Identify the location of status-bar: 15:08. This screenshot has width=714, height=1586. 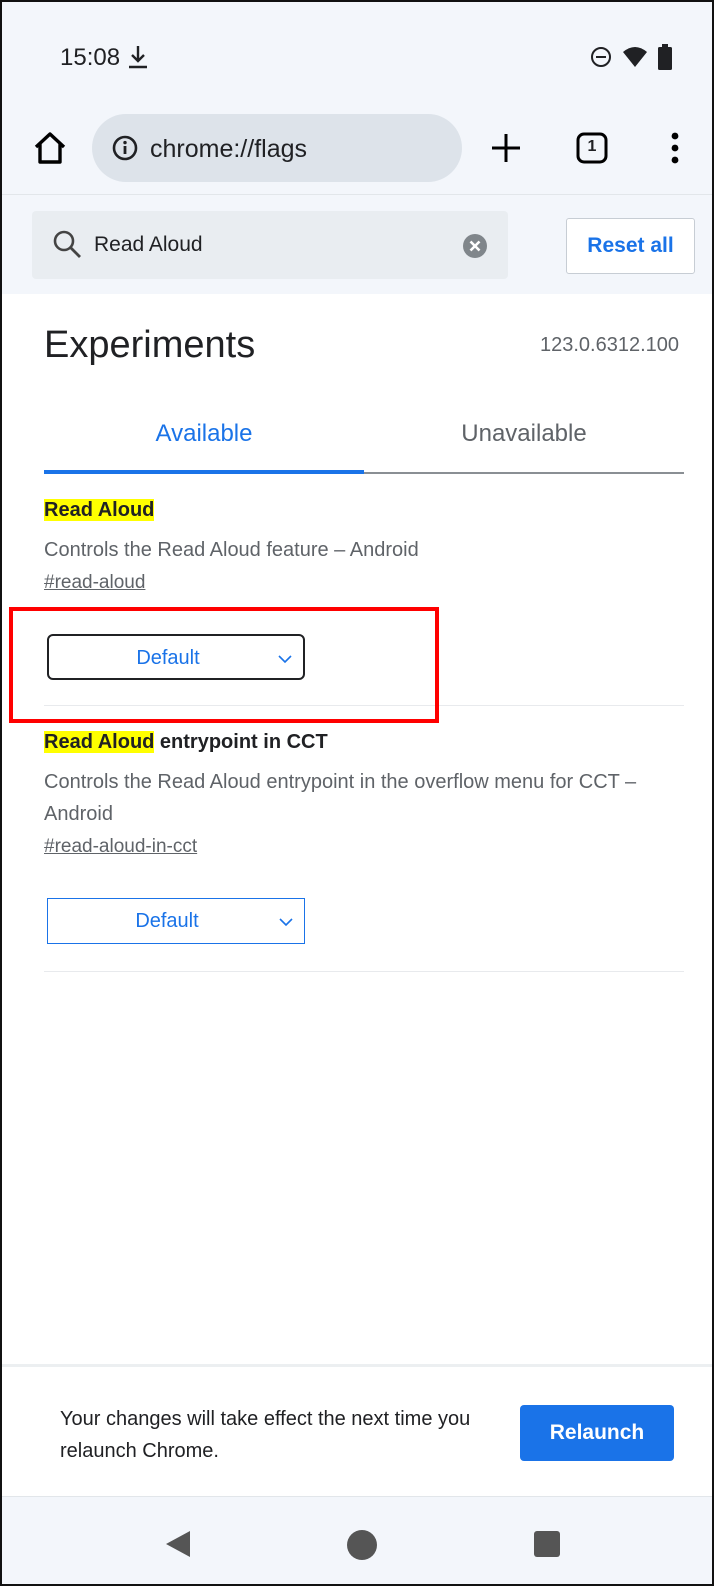
(357, 52).